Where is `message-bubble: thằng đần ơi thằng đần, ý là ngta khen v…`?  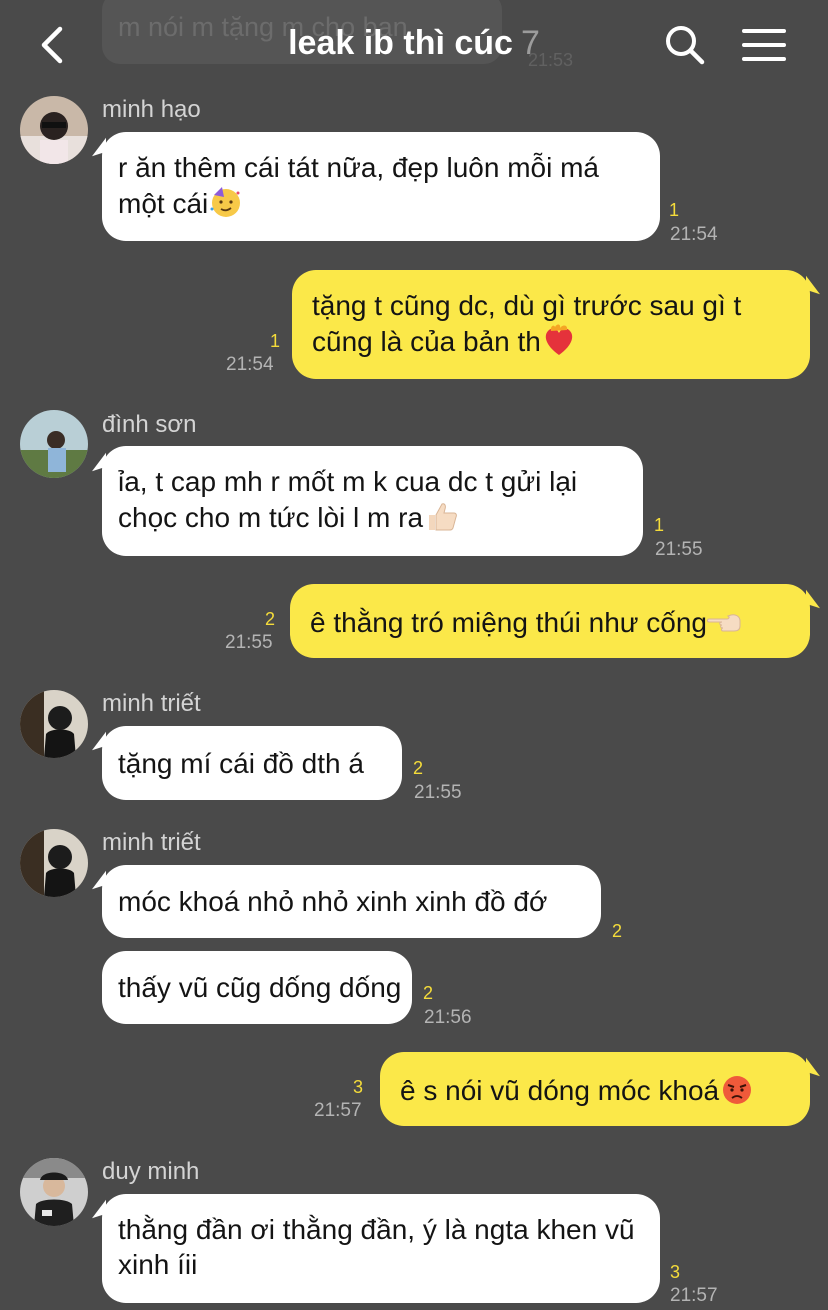 message-bubble: thằng đần ơi thằng đần, ý là ngta khen v… is located at coordinates (381, 1248).